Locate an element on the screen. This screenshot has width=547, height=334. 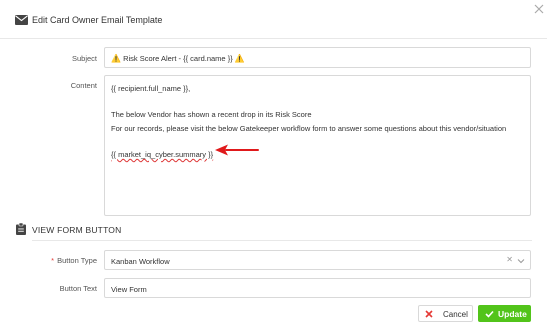
annotation-arrow-icon is located at coordinates (237, 150).